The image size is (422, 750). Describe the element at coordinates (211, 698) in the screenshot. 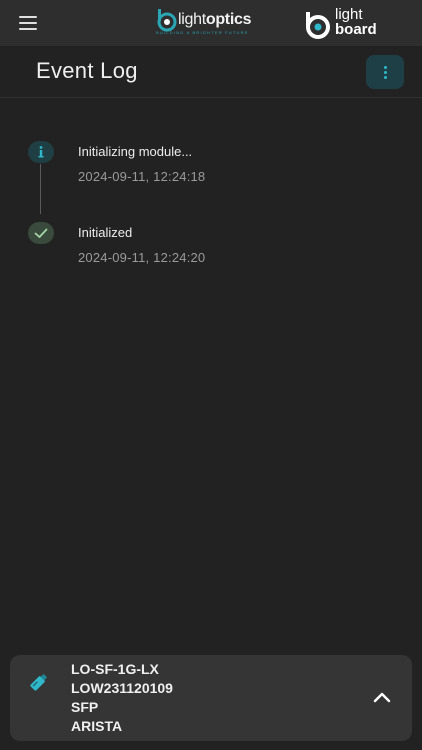

I see `device-info-card: LO-SF-1G-LX LOW231120109 SFP ARISTA` at that location.